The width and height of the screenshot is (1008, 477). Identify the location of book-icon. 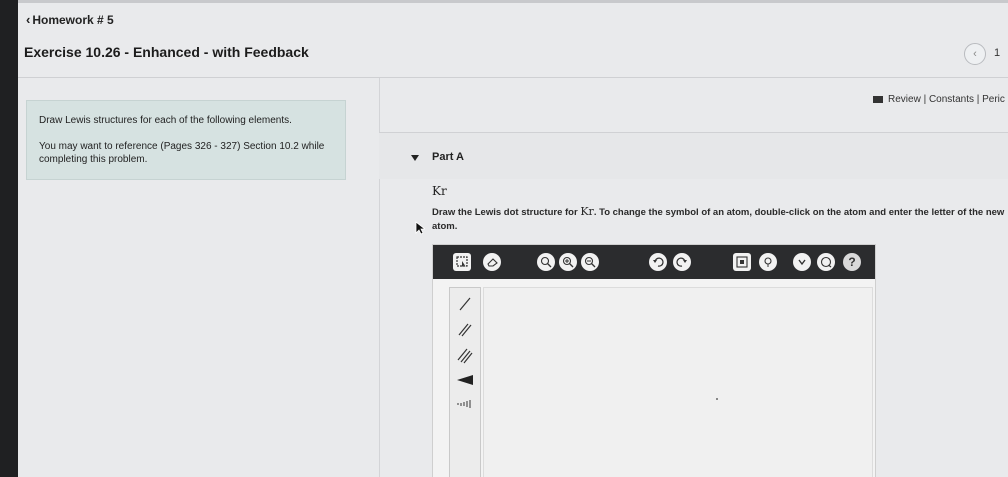
(878, 99).